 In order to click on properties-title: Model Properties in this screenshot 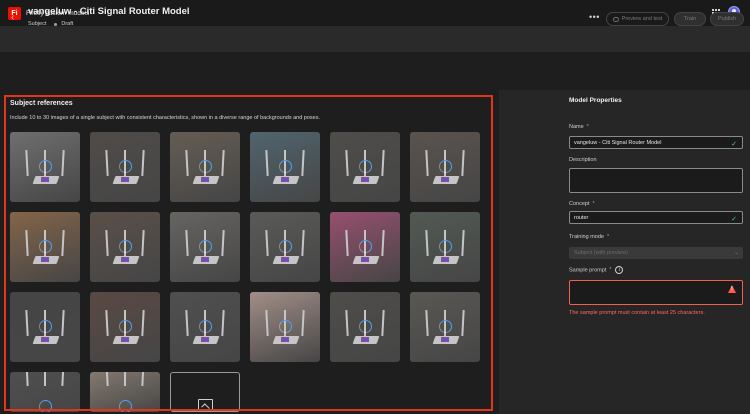, I will do `click(595, 100)`.